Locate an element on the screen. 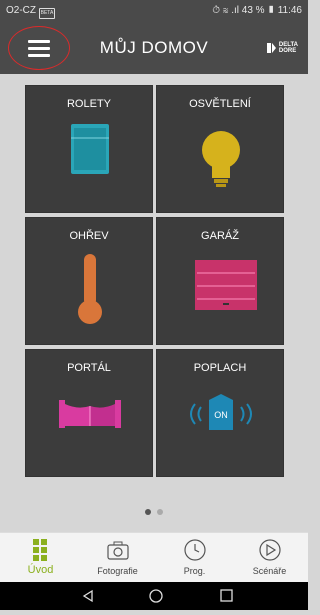 This screenshot has height=615, width=320. status-right: ⏱ ≋ .ıl 43 % ▮ 11:46 is located at coordinates (257, 10).